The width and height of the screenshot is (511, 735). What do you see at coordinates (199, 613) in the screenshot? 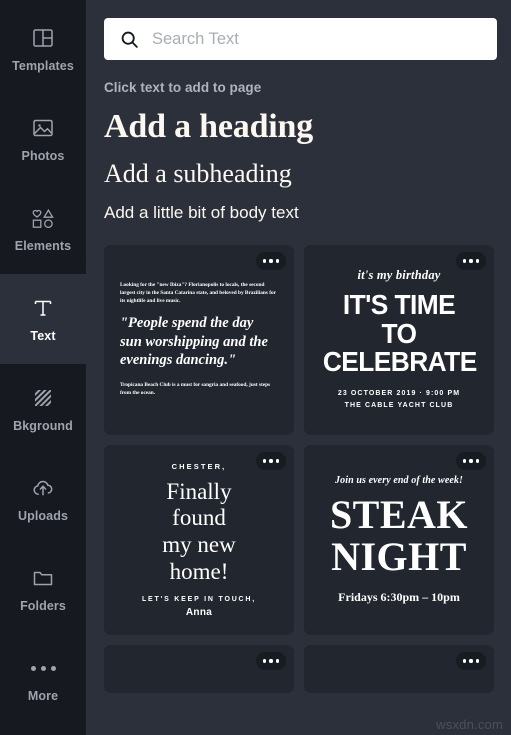
I see `card-signature-name: Anna` at bounding box center [199, 613].